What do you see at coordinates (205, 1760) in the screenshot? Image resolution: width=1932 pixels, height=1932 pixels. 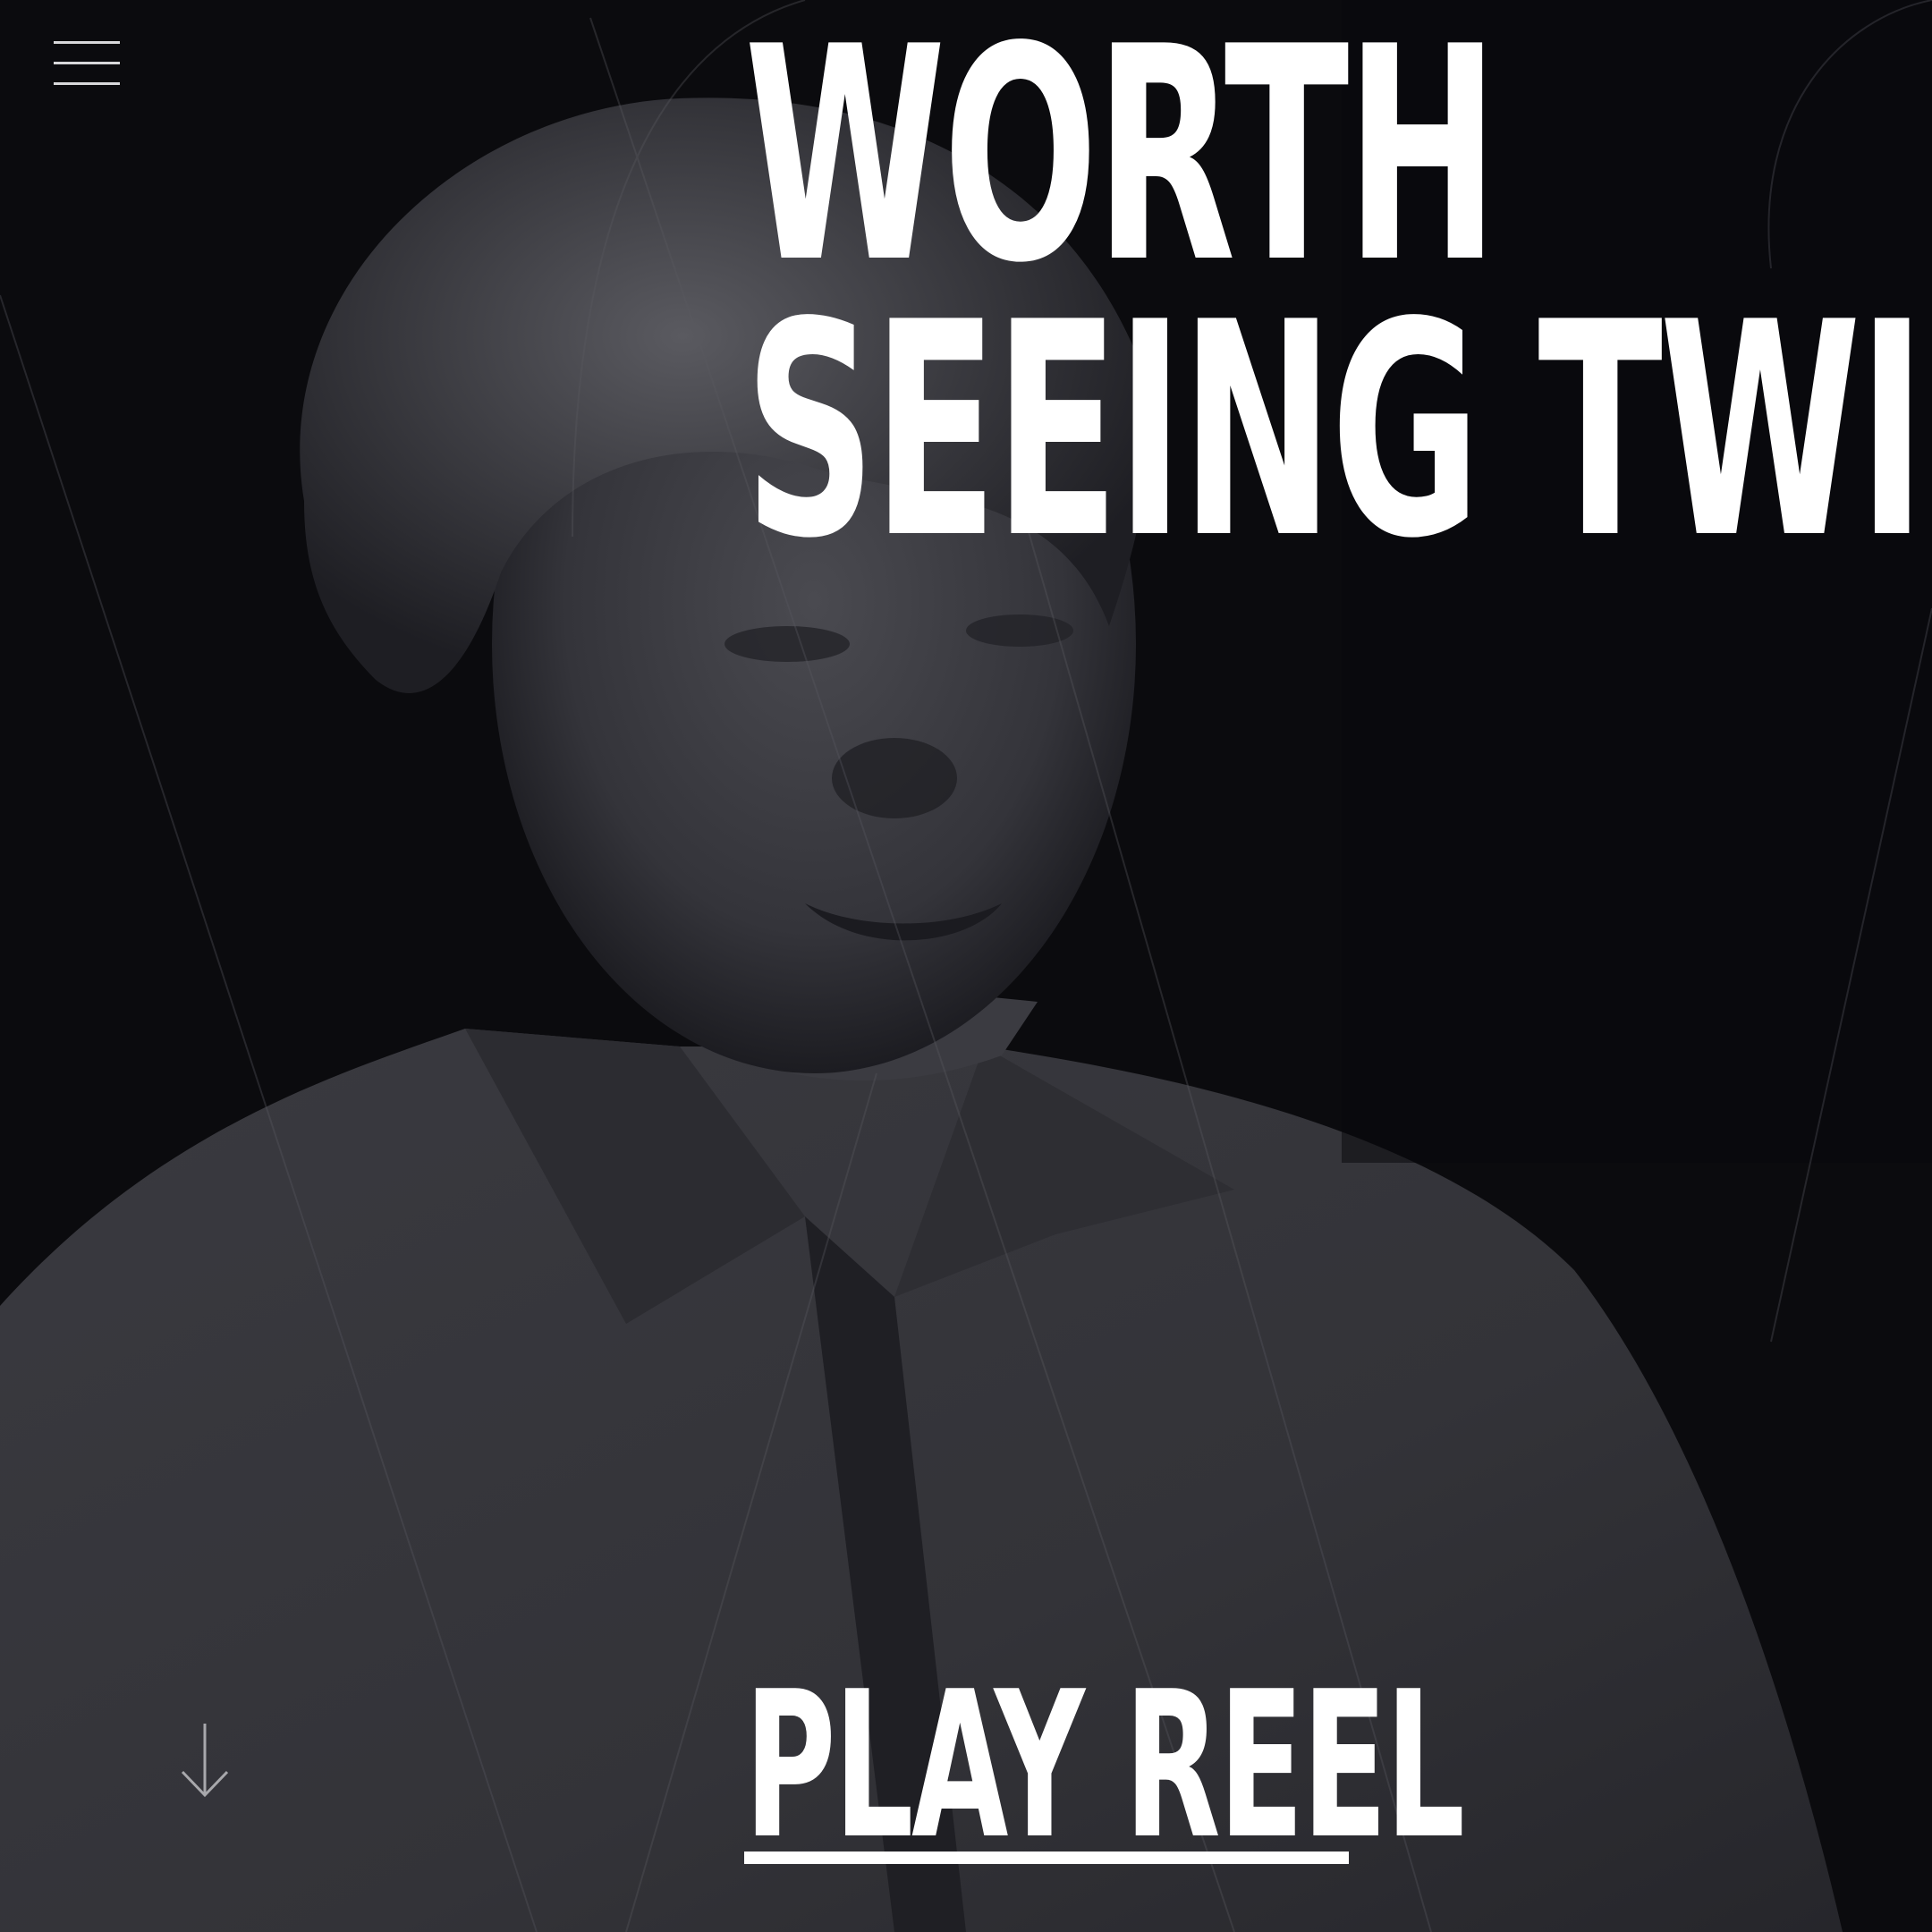 I see `arrow-down-icon` at bounding box center [205, 1760].